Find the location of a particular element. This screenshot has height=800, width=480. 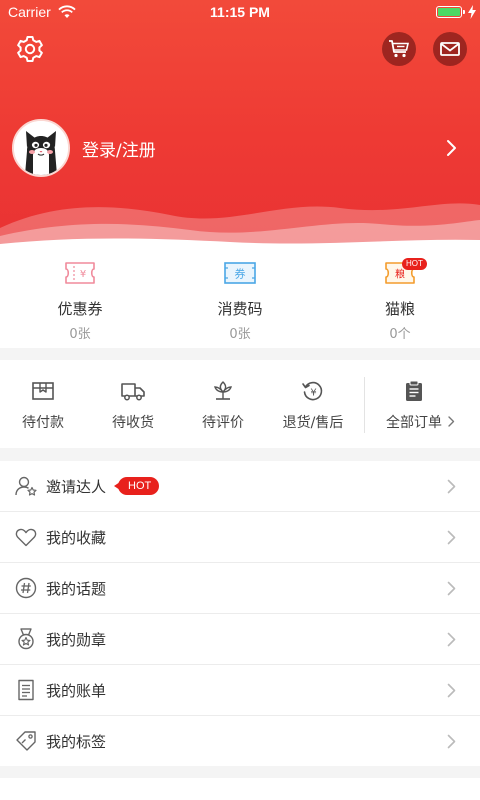

login-row: 登录/注册 is located at coordinates (240, 148).